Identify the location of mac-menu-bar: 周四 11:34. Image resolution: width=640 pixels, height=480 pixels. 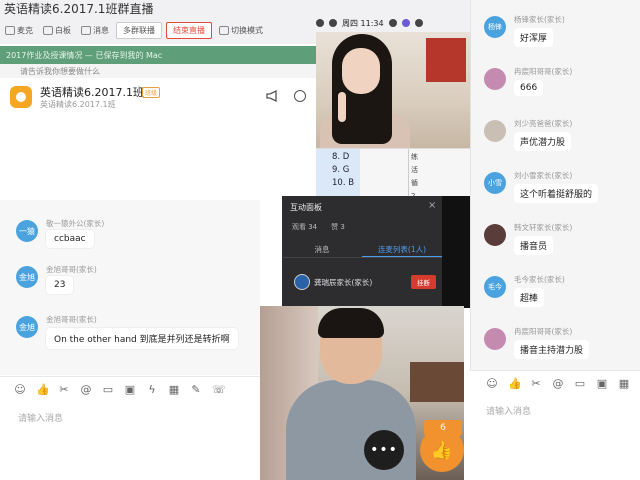
(393, 23).